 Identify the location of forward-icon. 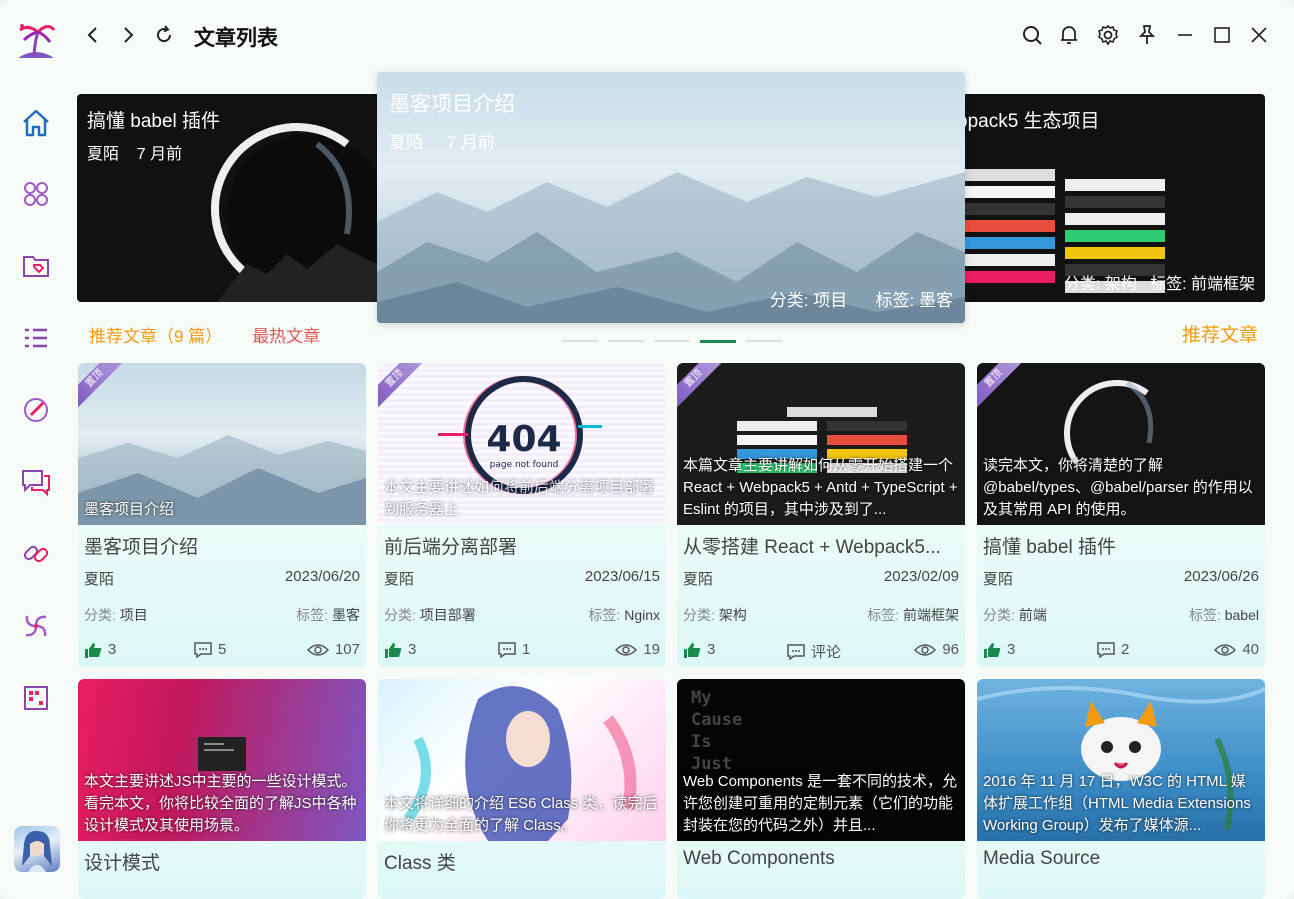
(128, 35).